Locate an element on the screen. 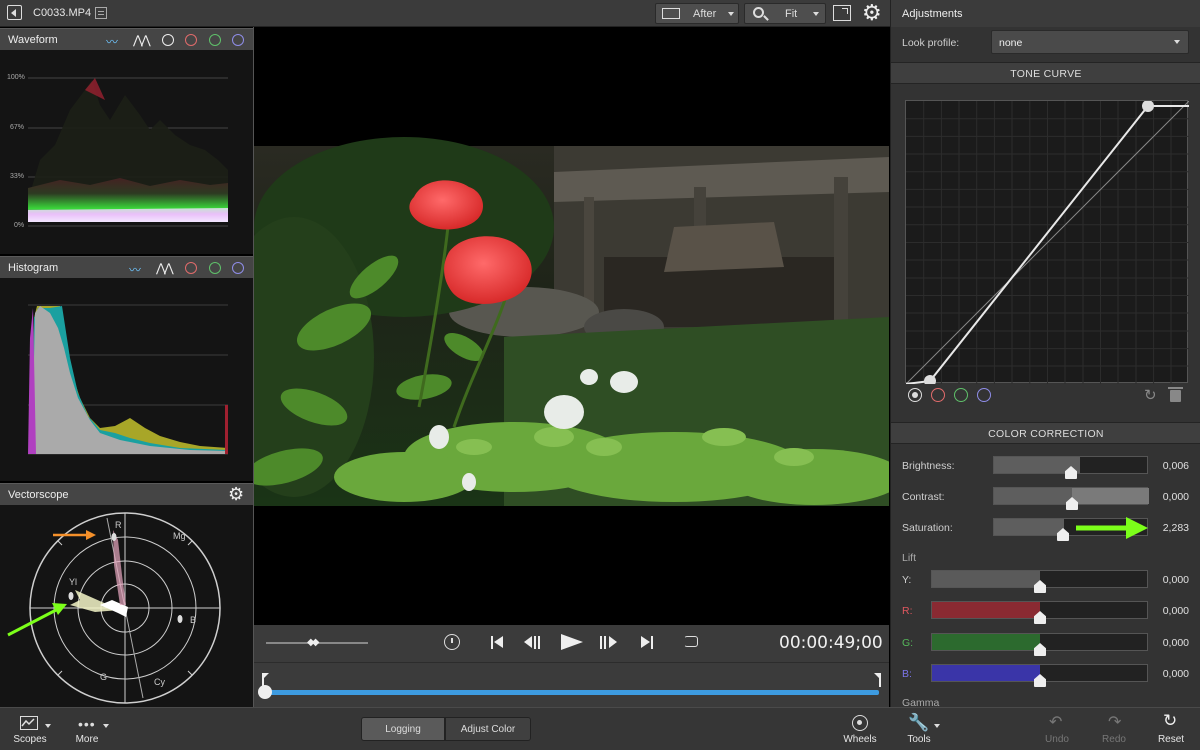  lift-g-slider is located at coordinates (1039, 644).